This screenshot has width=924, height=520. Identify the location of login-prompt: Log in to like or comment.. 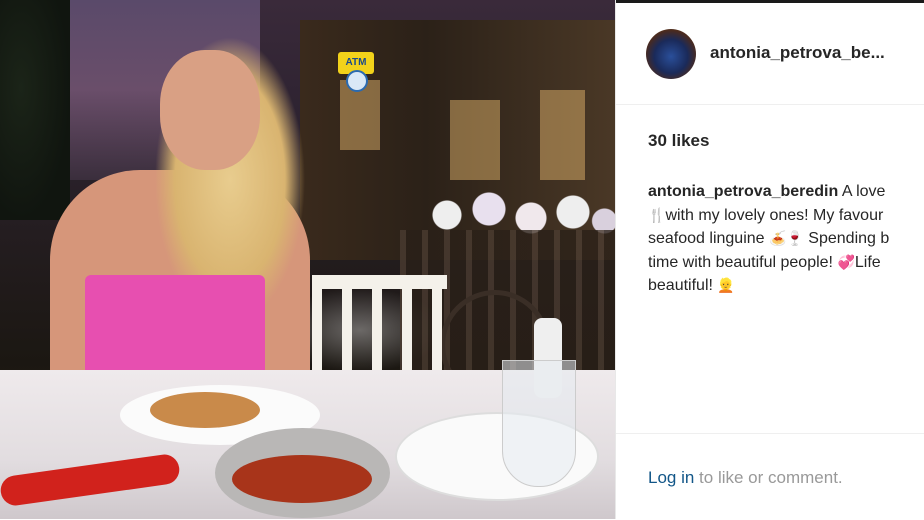
(745, 478).